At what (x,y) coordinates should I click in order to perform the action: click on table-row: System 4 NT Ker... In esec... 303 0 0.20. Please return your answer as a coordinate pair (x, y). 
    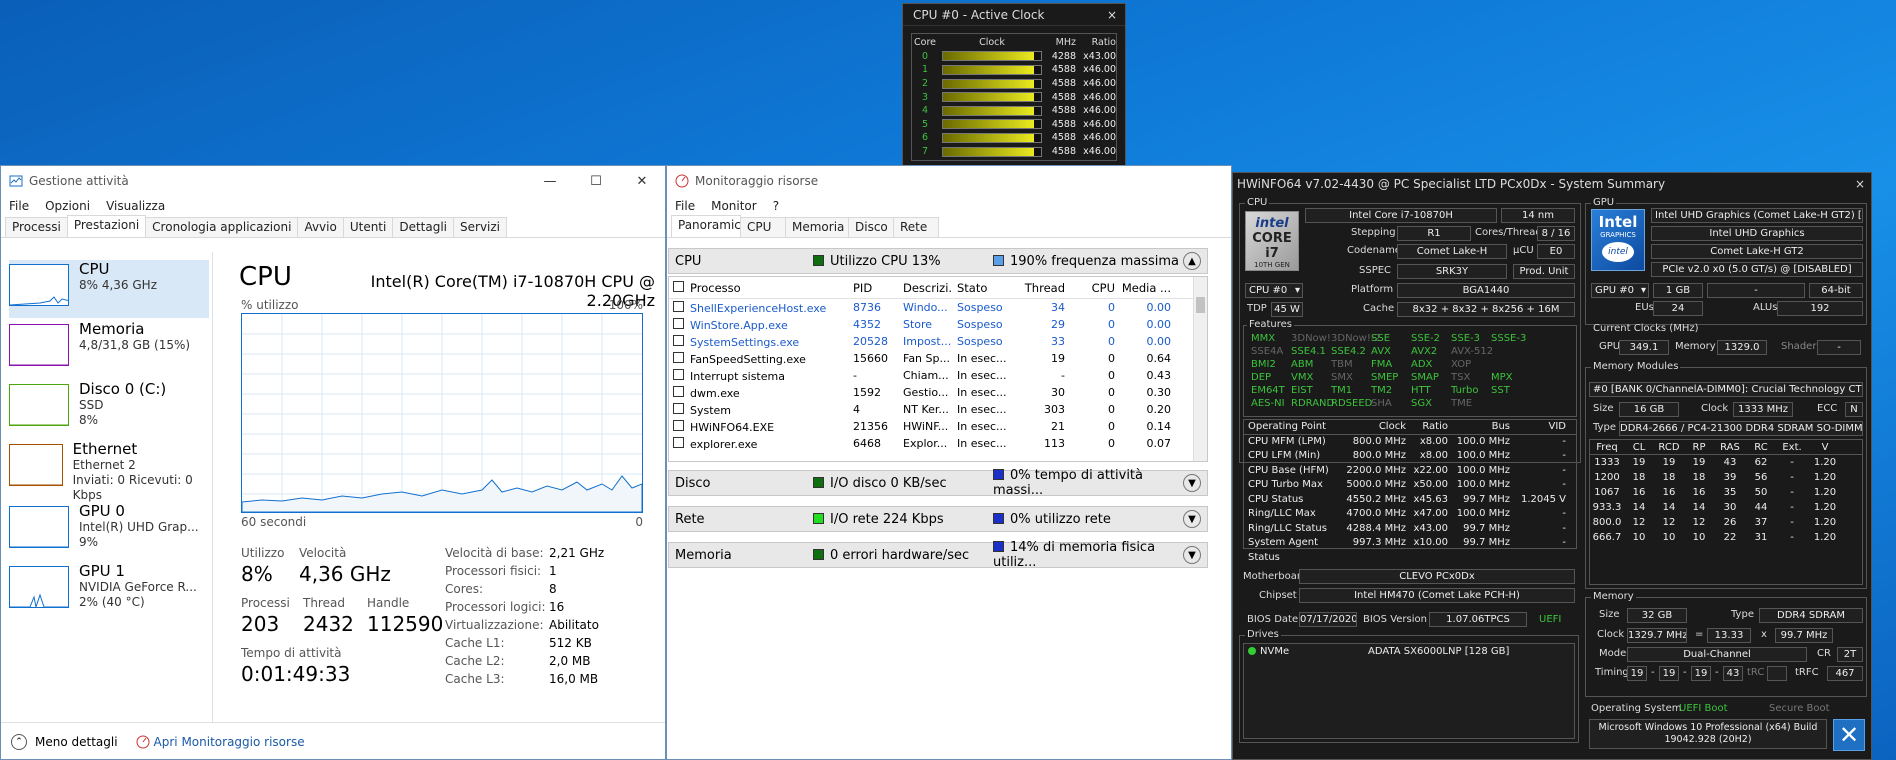
    Looking at the image, I should click on (938, 409).